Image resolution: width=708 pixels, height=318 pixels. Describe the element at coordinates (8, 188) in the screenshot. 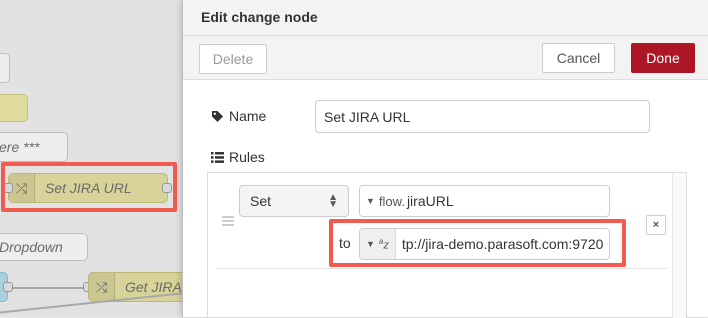

I see `input-port` at that location.